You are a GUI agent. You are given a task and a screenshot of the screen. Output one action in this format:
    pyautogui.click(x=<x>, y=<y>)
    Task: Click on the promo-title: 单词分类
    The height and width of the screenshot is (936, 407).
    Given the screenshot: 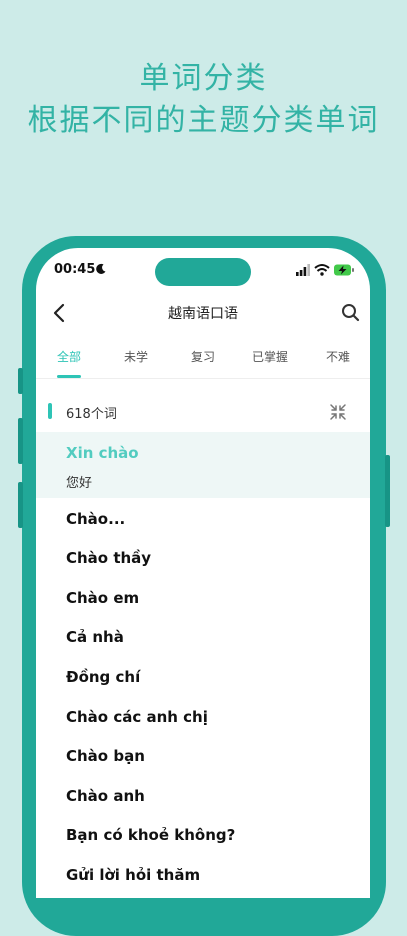 What is the action you would take?
    pyautogui.click(x=203, y=78)
    